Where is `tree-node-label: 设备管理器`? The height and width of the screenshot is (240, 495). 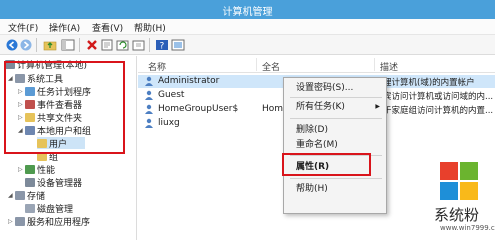 tree-node-label: 设备管理器 is located at coordinates (60, 183).